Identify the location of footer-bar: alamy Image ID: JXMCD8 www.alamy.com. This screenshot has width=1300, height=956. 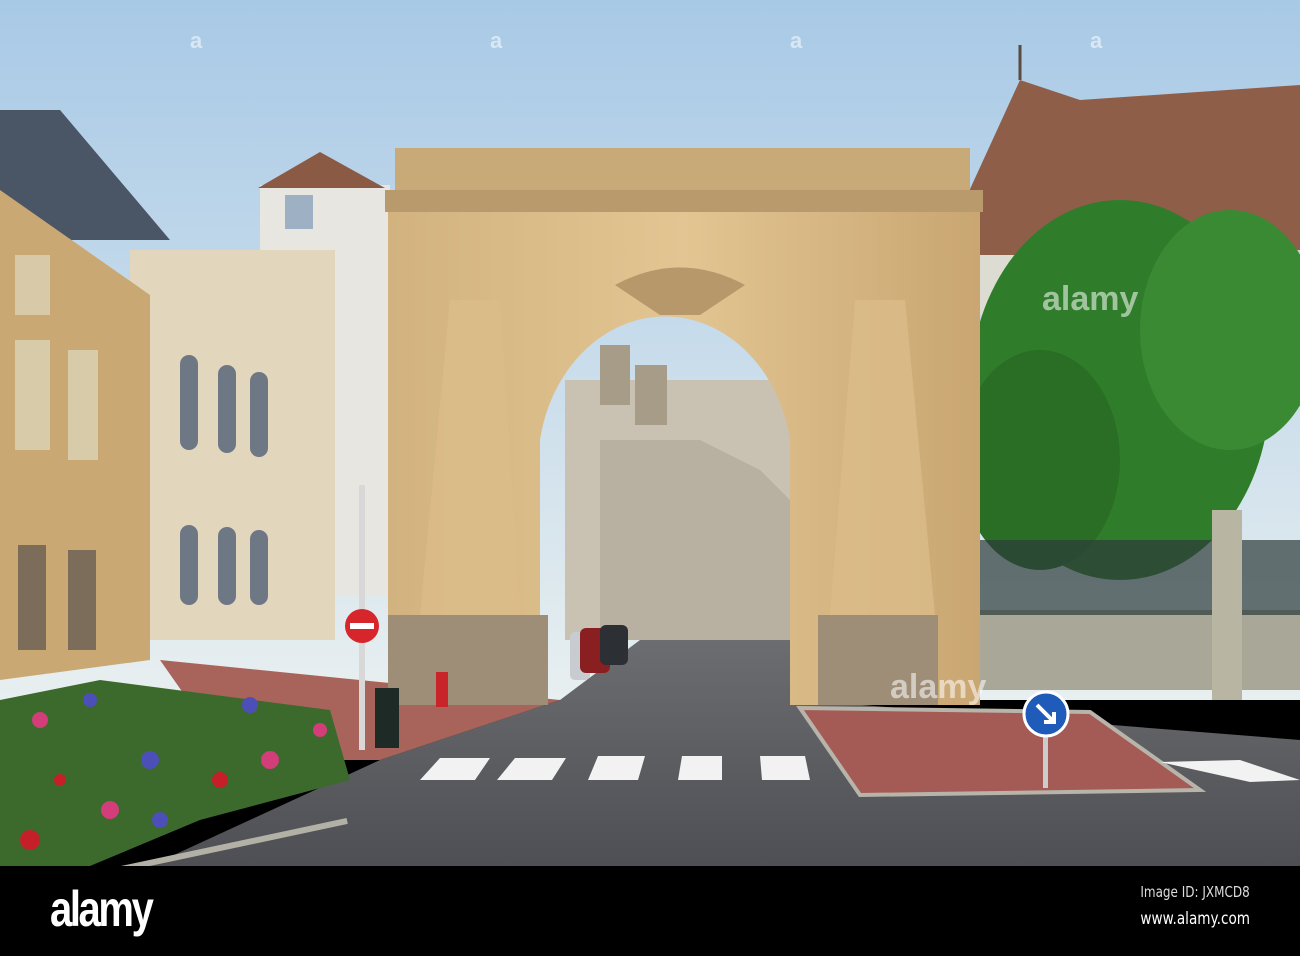
(650, 911).